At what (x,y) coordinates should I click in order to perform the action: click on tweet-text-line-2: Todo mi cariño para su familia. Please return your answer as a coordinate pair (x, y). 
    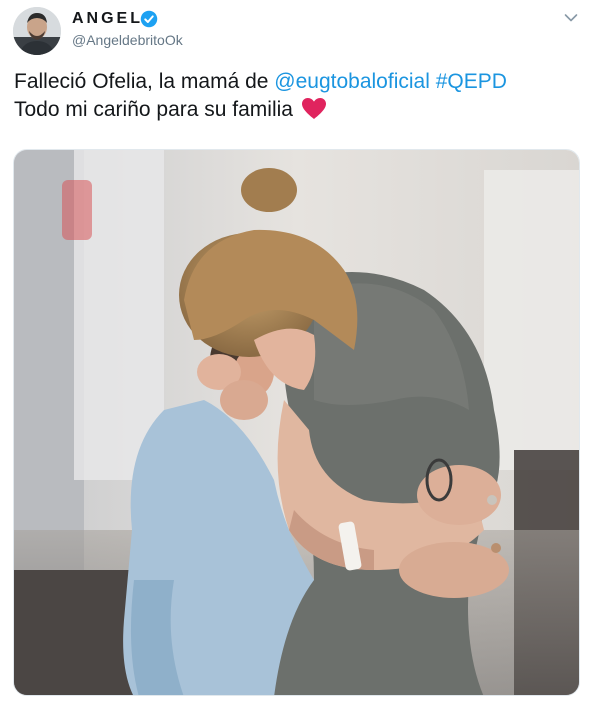
    Looking at the image, I should click on (294, 110).